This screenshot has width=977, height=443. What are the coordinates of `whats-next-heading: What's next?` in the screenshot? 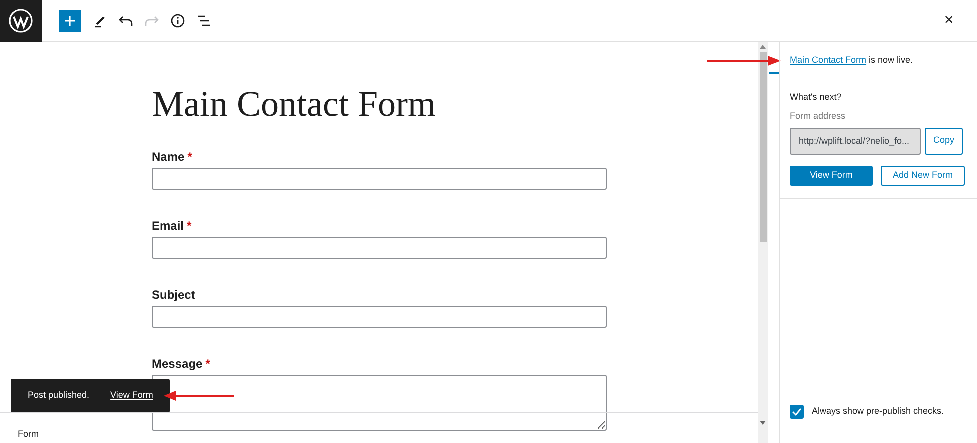 It's located at (816, 97).